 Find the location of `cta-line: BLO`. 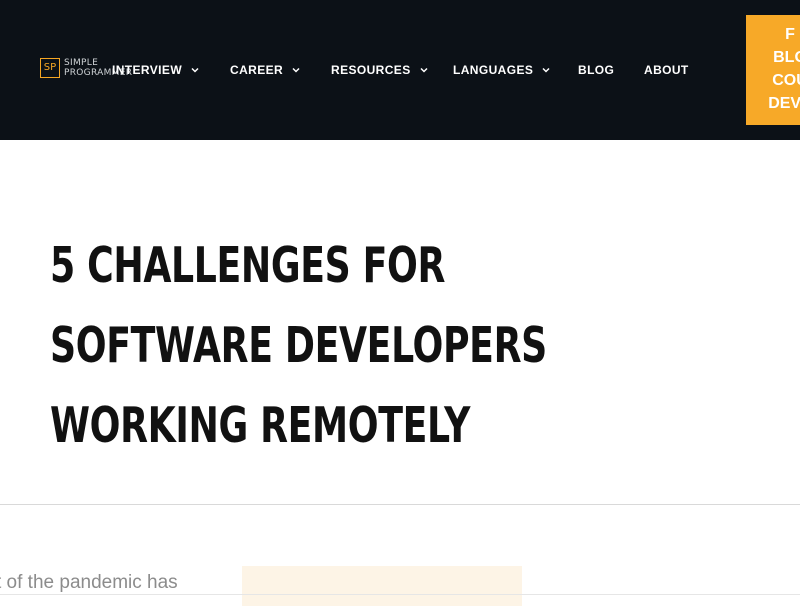

cta-line: BLO is located at coordinates (786, 57).